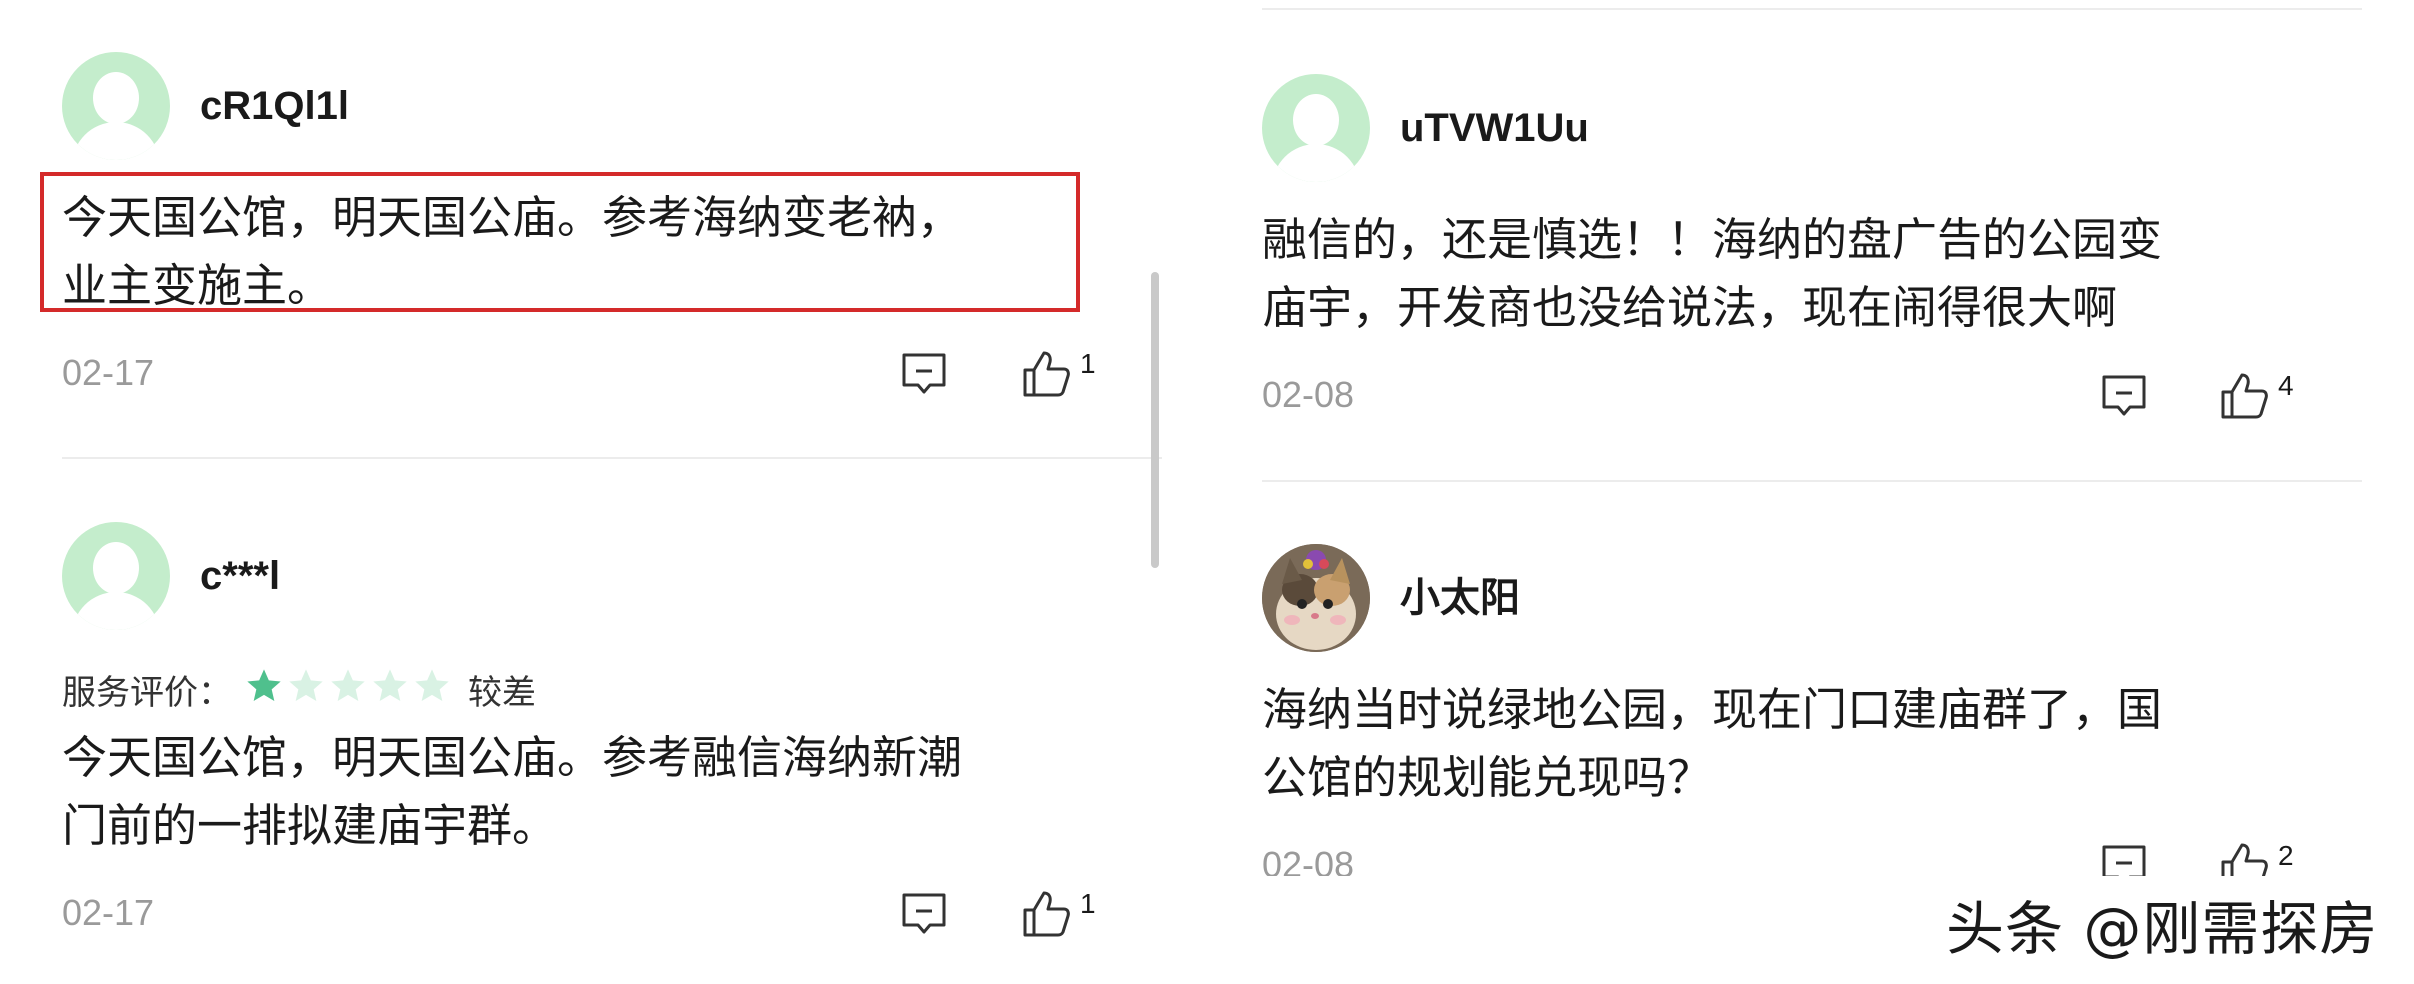 This screenshot has width=2414, height=984. What do you see at coordinates (1712, 274) in the screenshot?
I see `comment-text: 融信的，还是慎选！！海纳的盘广告的公园变 庙宇，开发商也没给说法，现在闹得很大啊` at bounding box center [1712, 274].